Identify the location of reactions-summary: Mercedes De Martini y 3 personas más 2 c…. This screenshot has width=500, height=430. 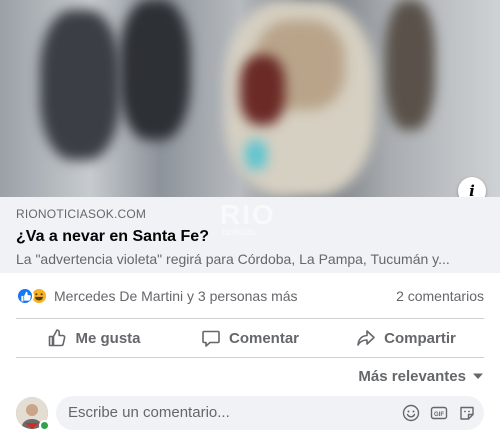
(250, 296).